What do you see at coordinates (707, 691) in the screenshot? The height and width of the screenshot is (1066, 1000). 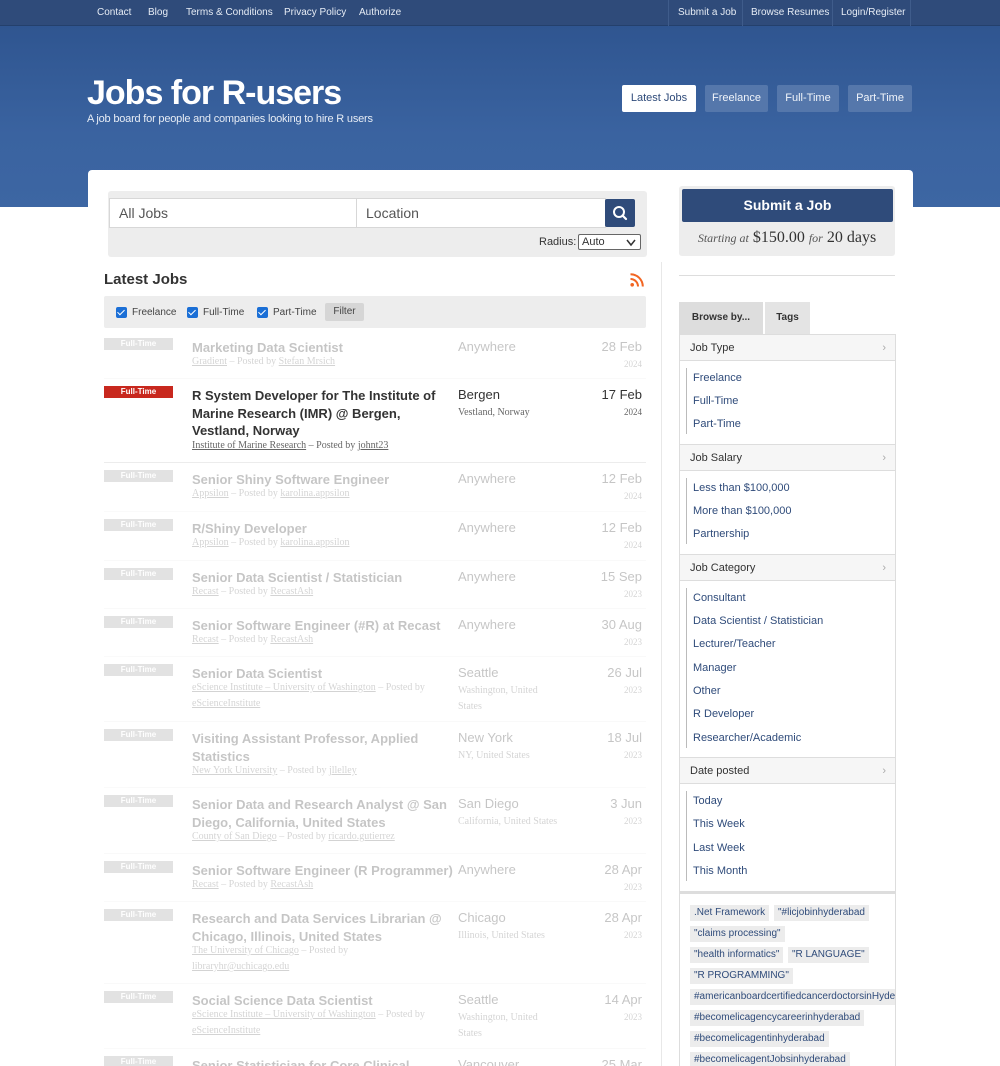 I see `sidebar-link-other: Other` at bounding box center [707, 691].